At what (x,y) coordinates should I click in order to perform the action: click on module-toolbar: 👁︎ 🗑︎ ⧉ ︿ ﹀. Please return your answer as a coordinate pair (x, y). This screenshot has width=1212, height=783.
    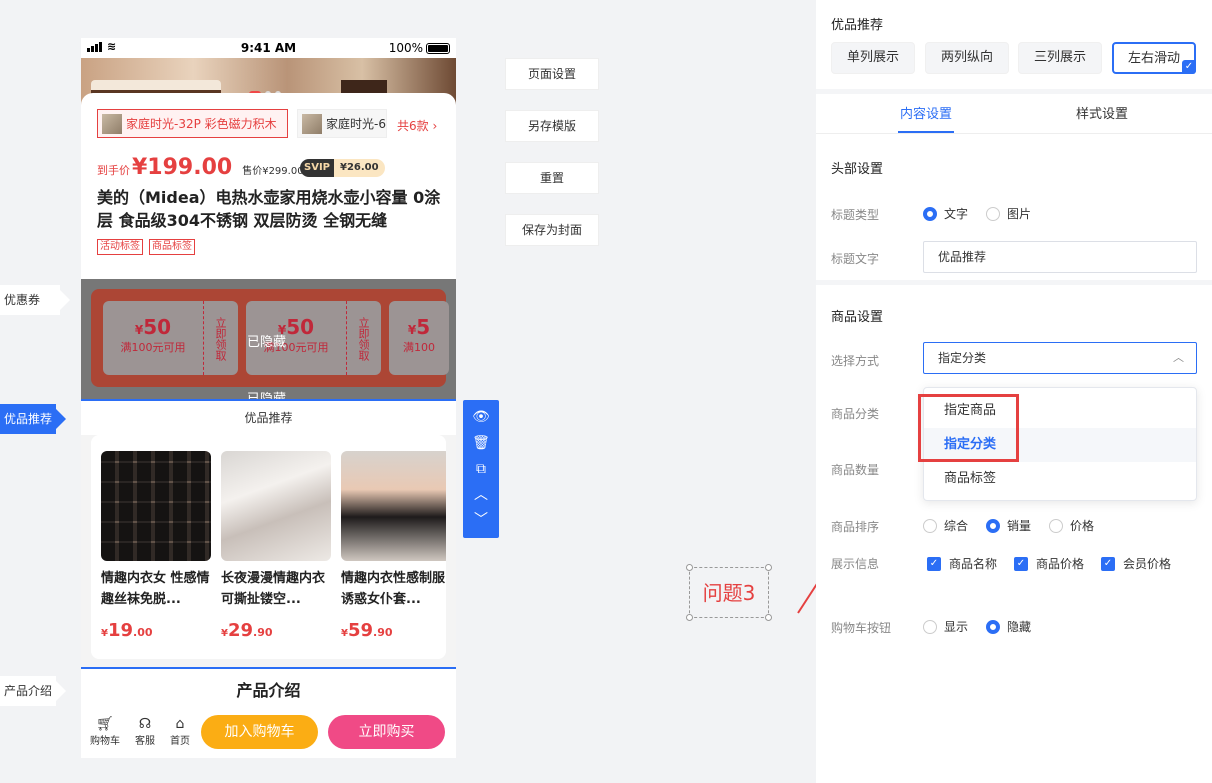
    Looking at the image, I should click on (481, 469).